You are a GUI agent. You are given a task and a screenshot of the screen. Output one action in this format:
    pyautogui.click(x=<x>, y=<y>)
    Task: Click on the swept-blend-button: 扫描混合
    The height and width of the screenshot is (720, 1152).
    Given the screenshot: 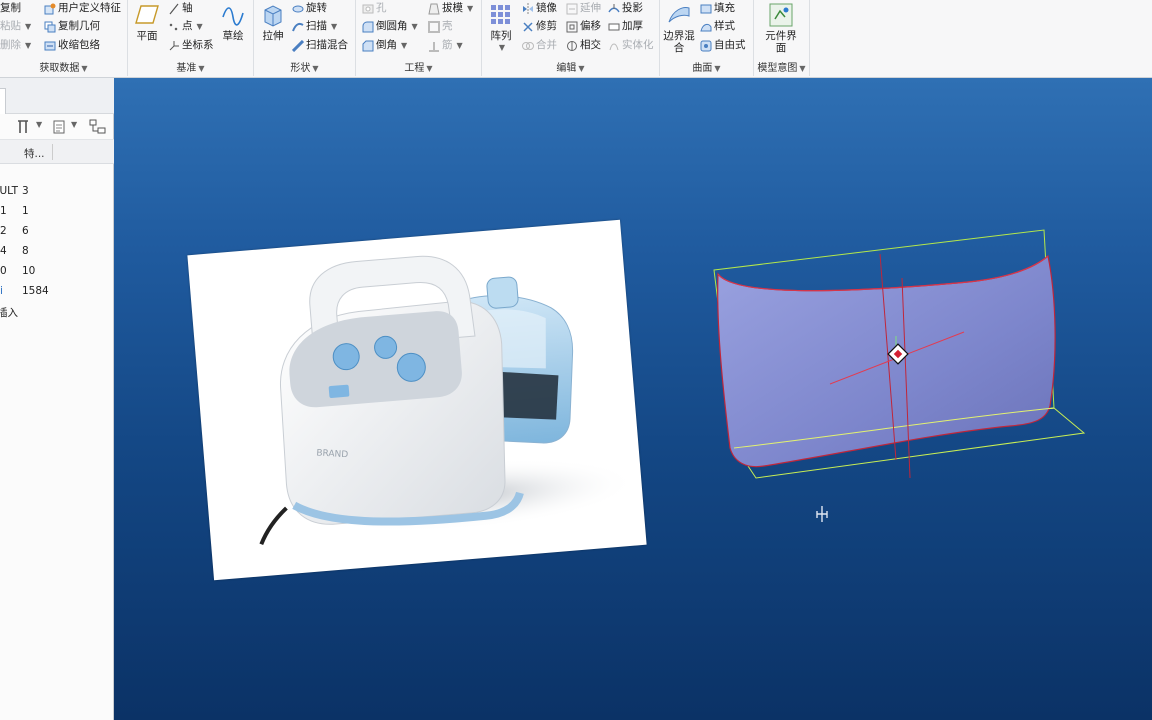 What is the action you would take?
    pyautogui.click(x=319, y=45)
    